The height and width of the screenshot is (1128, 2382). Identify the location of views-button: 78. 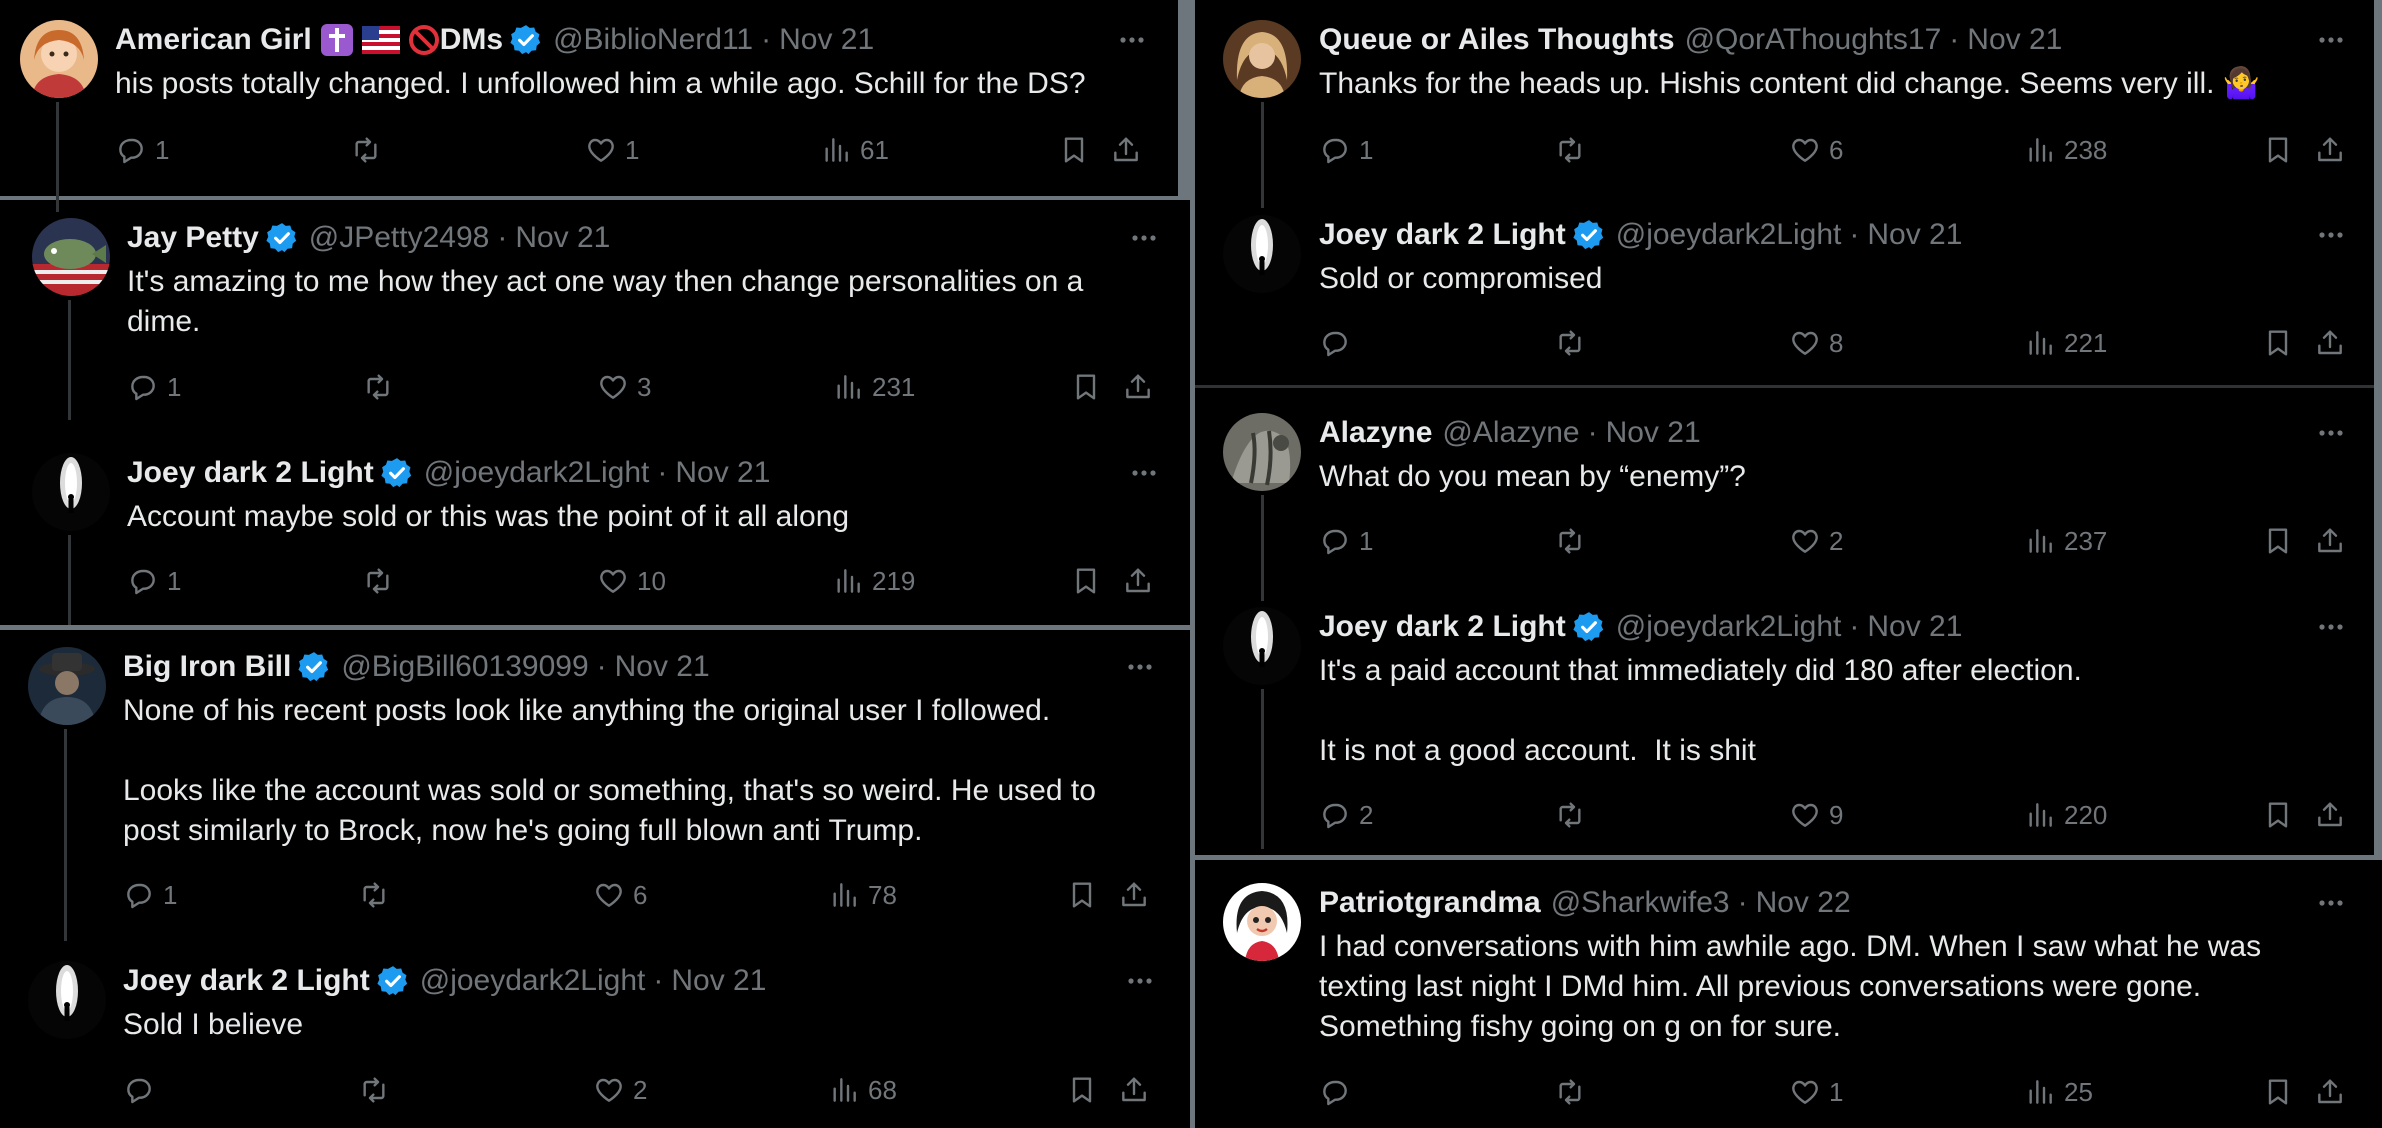
(862, 895).